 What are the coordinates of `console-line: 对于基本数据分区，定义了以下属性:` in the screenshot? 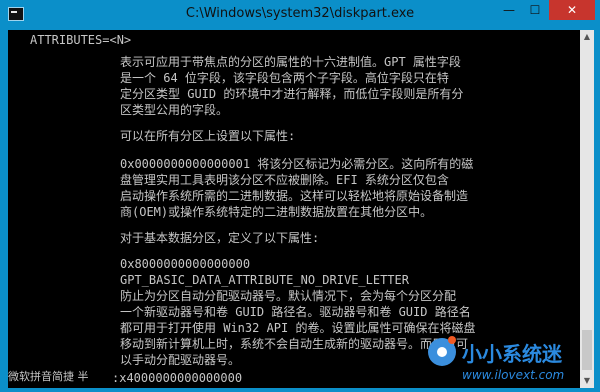 It's located at (220, 238).